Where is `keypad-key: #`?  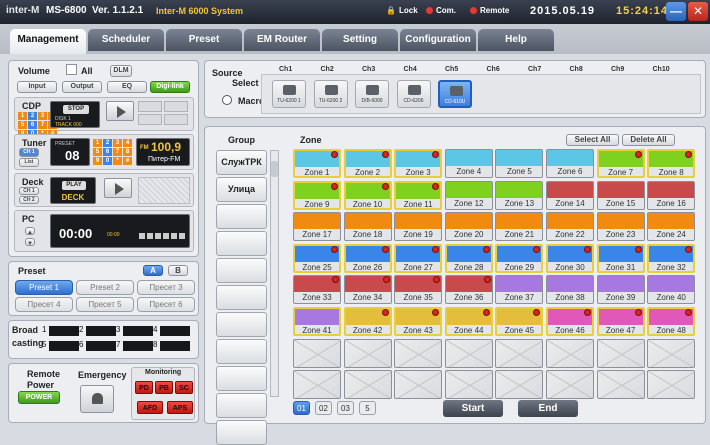 keypad-key: # is located at coordinates (127, 161).